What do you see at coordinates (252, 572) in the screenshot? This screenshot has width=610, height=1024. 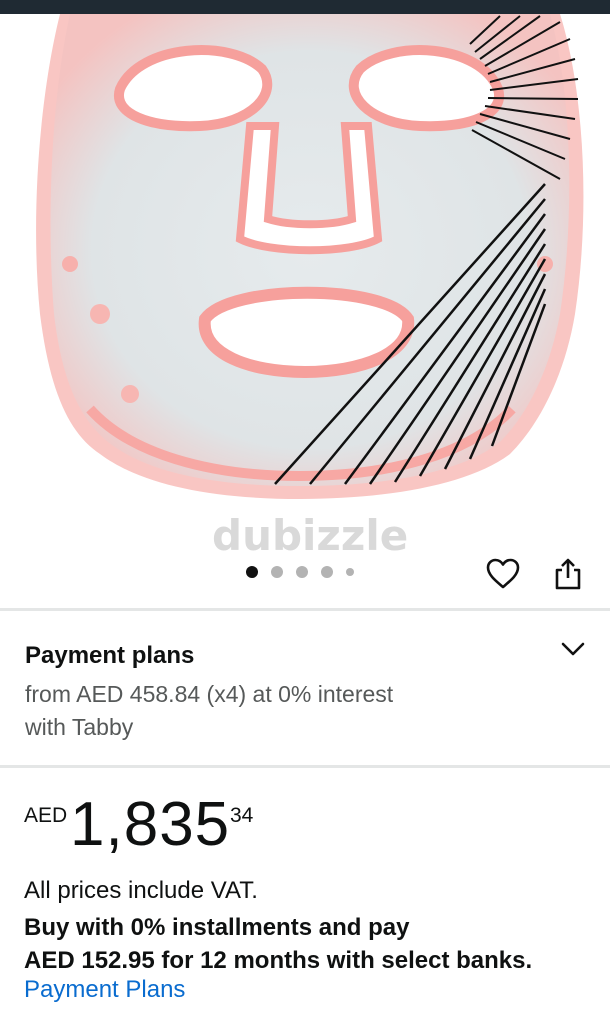 I see `pagination-dot-active` at bounding box center [252, 572].